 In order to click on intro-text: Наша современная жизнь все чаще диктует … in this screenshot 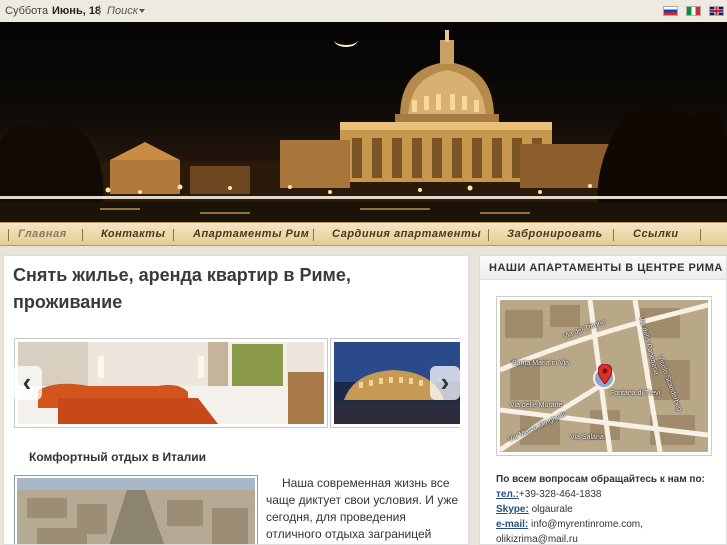, I will do `click(364, 509)`.